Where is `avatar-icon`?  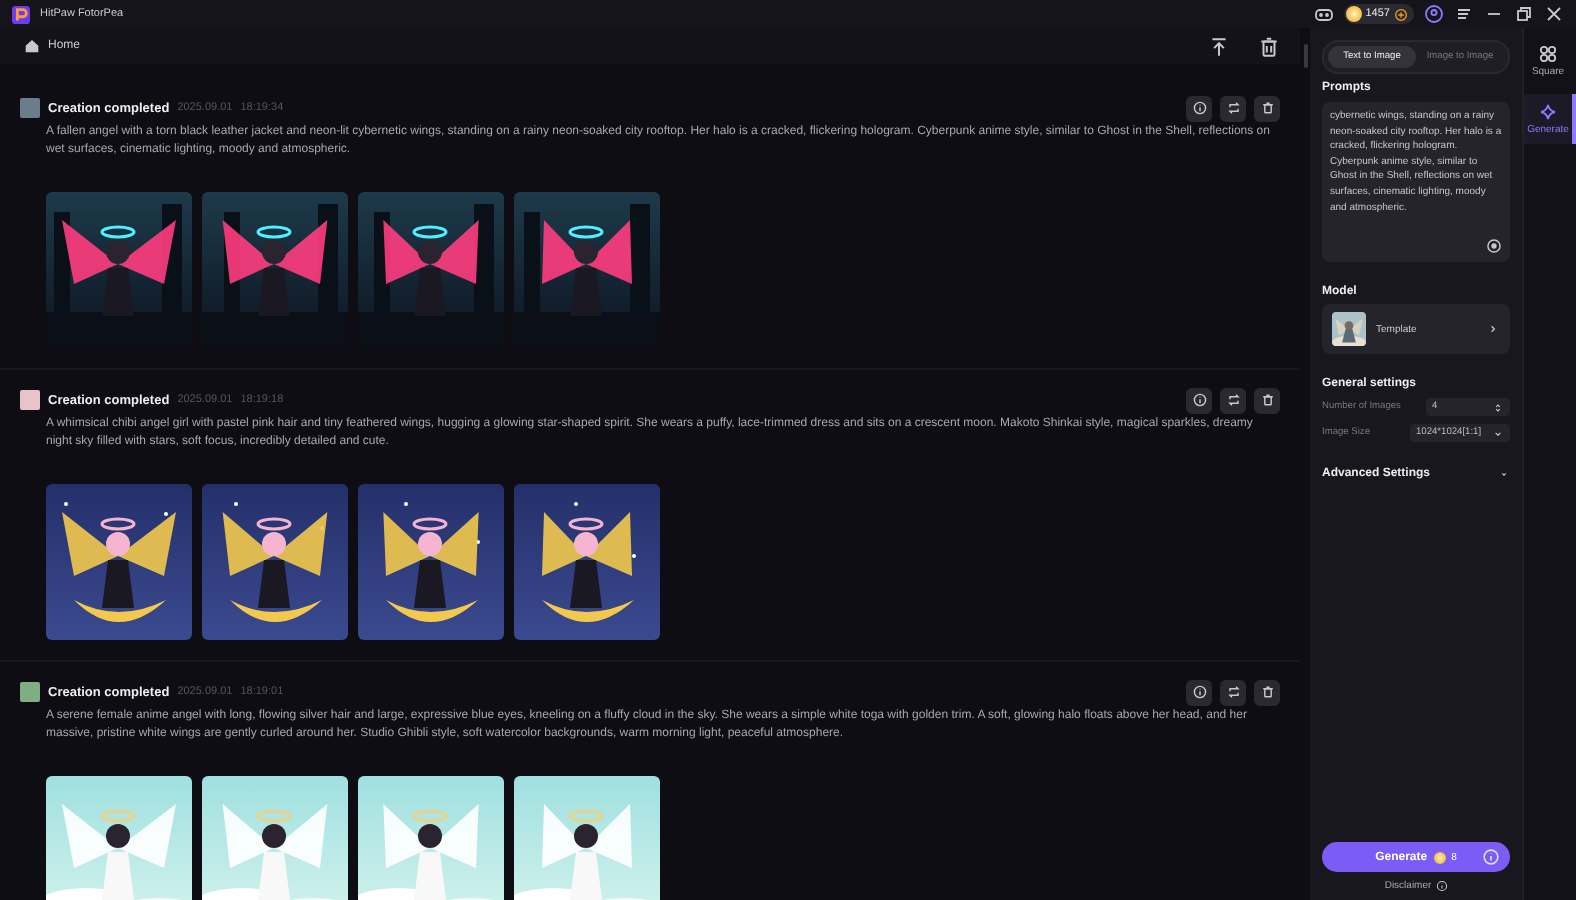
avatar-icon is located at coordinates (1434, 14).